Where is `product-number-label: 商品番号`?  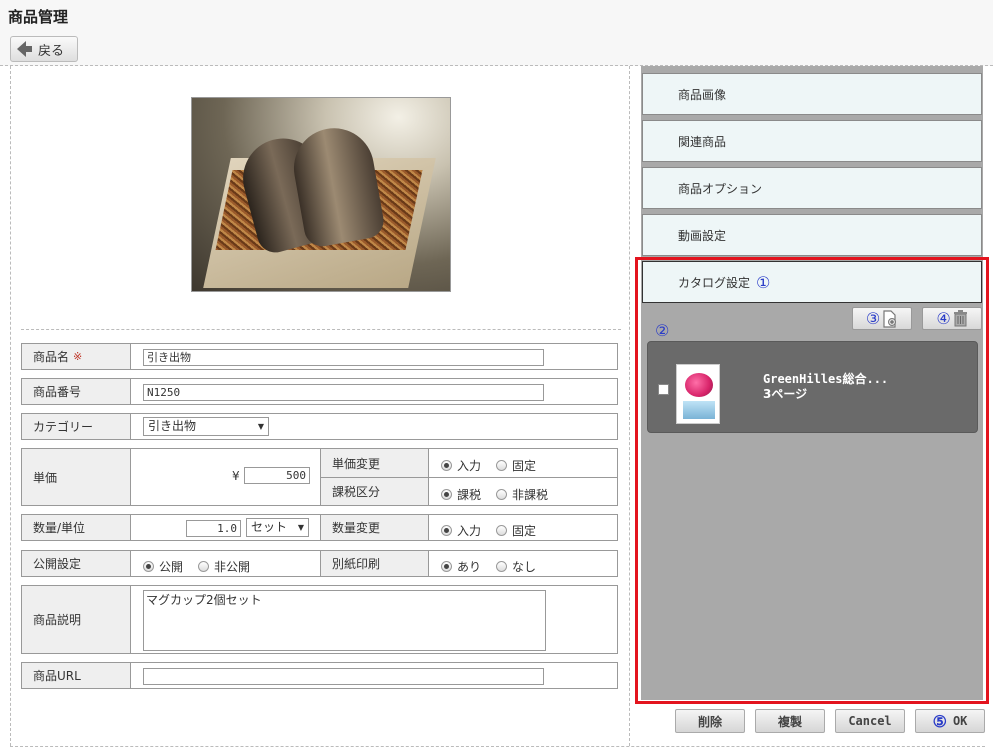 product-number-label: 商品番号 is located at coordinates (76, 391).